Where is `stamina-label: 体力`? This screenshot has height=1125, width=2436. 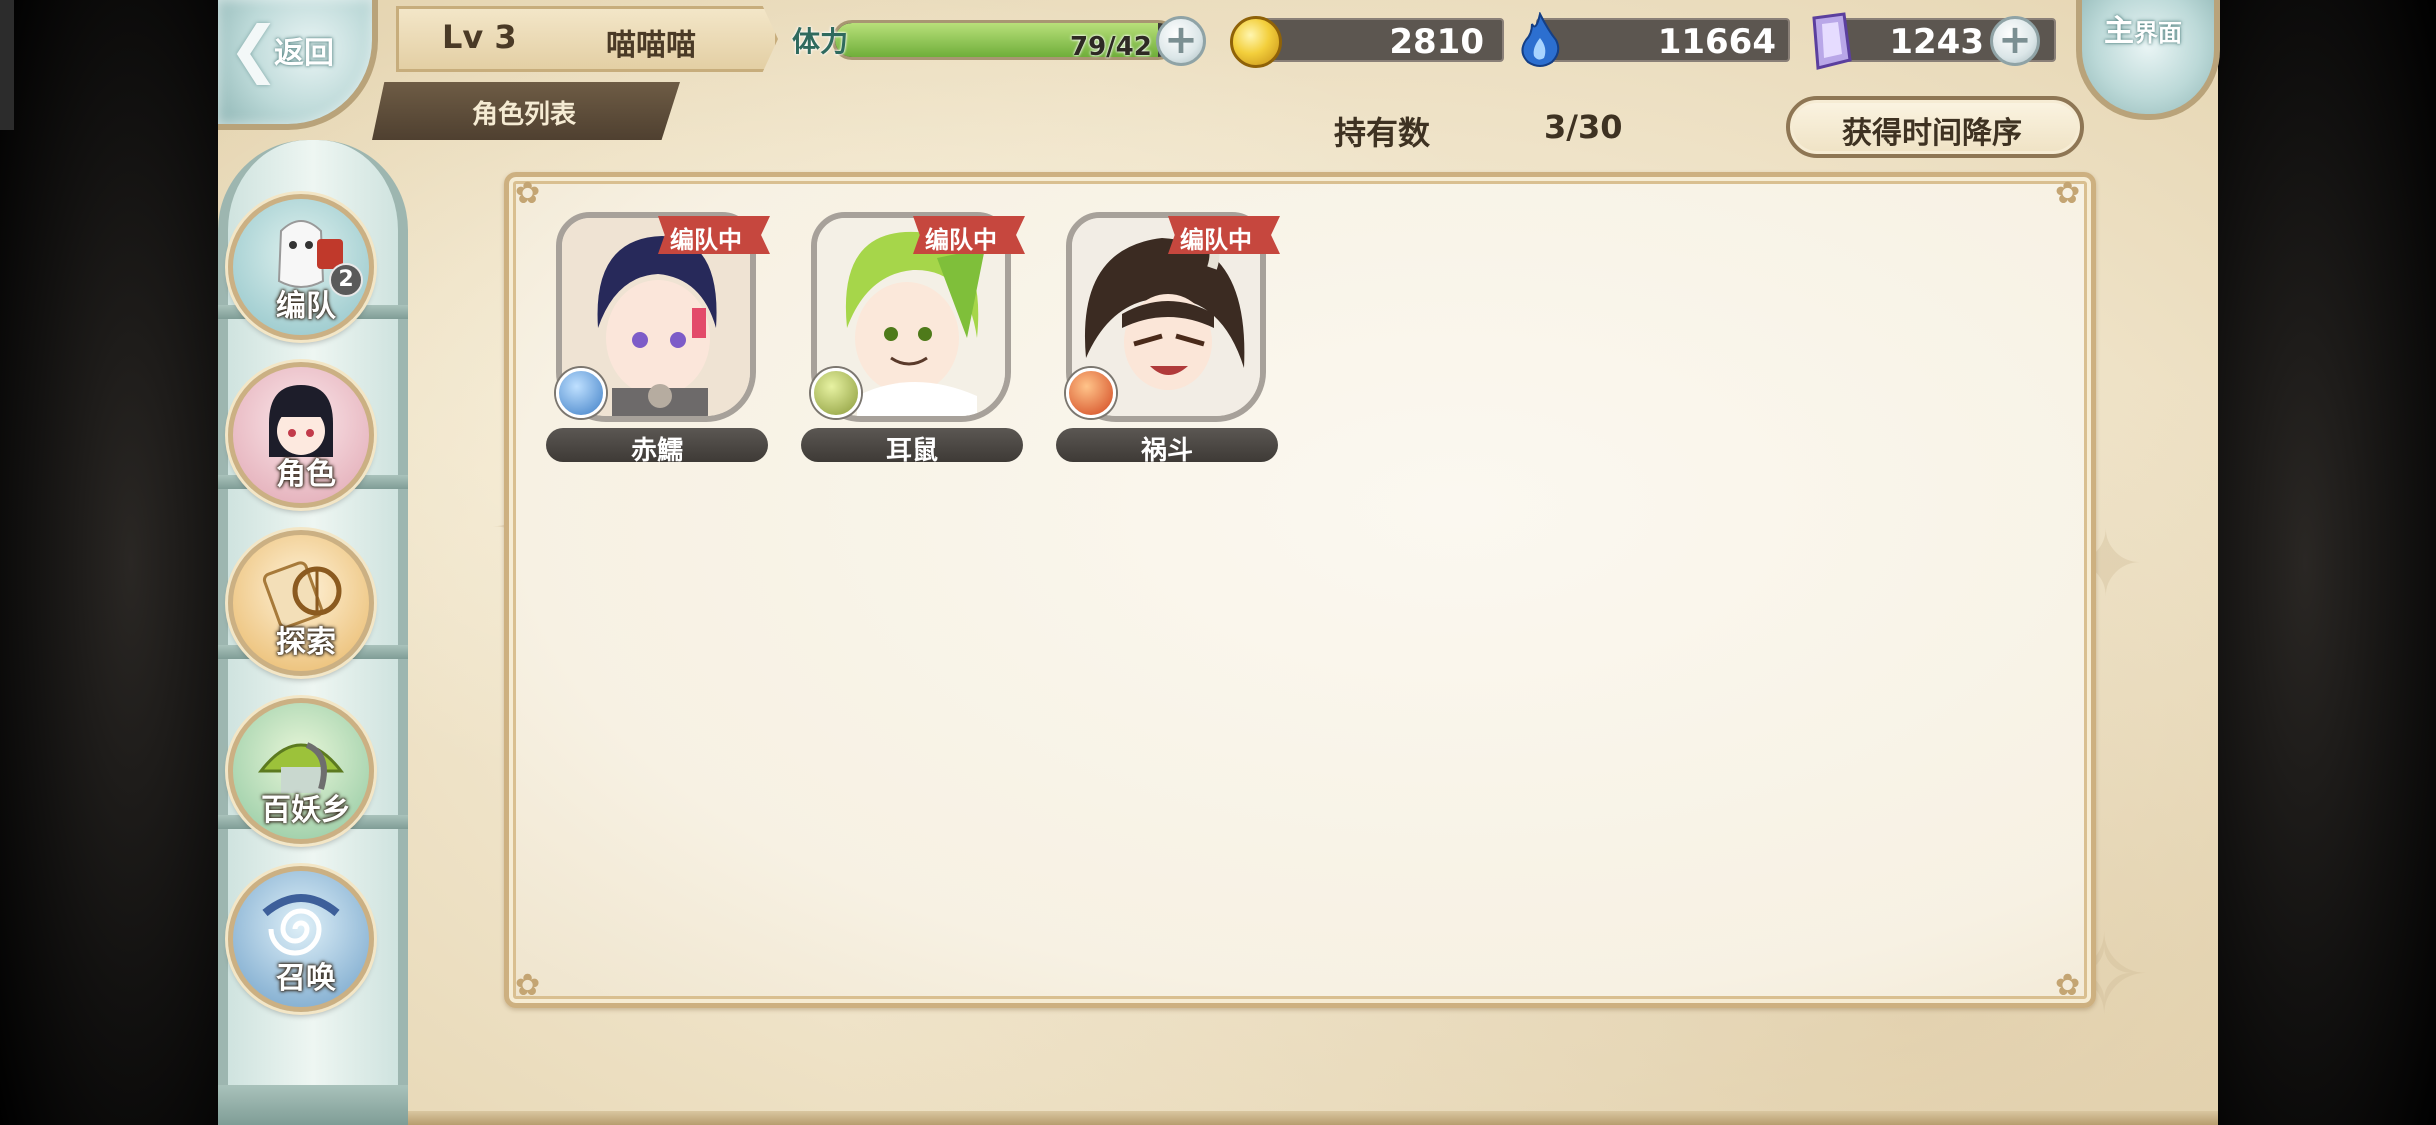
stamina-label: 体力 is located at coordinates (820, 41).